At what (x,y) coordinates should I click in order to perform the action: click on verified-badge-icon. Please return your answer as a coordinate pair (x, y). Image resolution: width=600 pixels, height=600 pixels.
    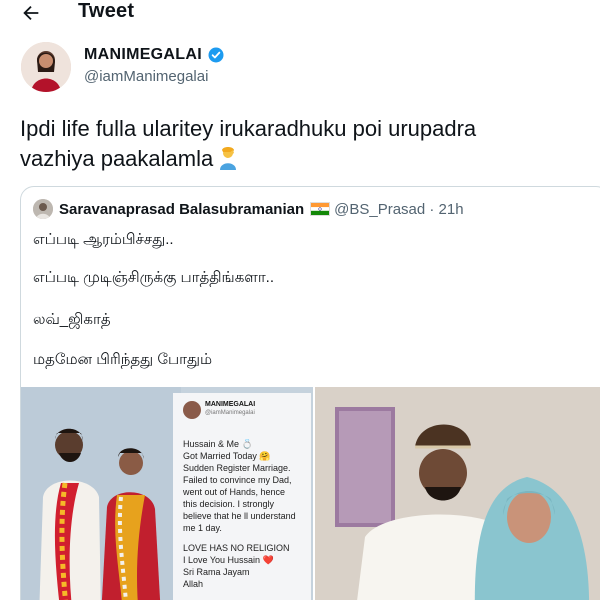
    Looking at the image, I should click on (216, 55).